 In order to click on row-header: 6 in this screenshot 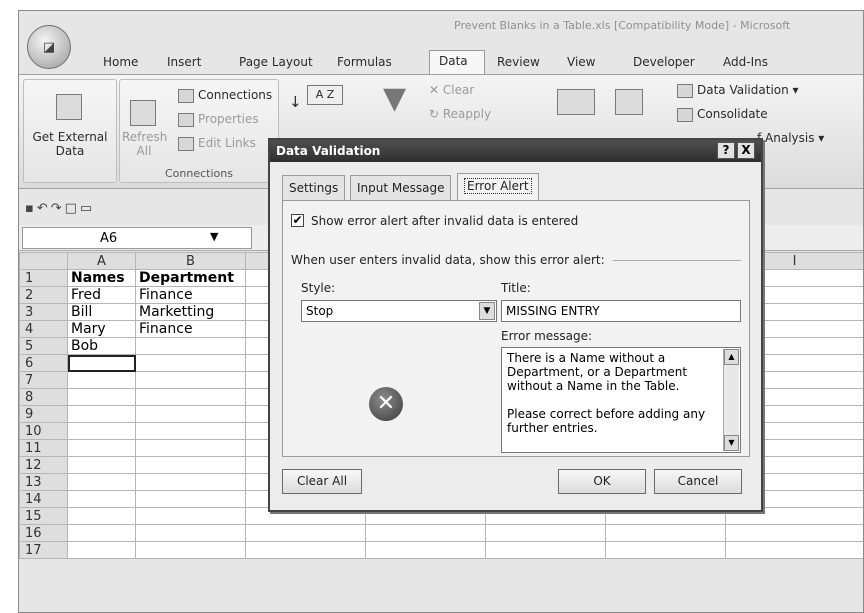, I will do `click(43, 363)`.